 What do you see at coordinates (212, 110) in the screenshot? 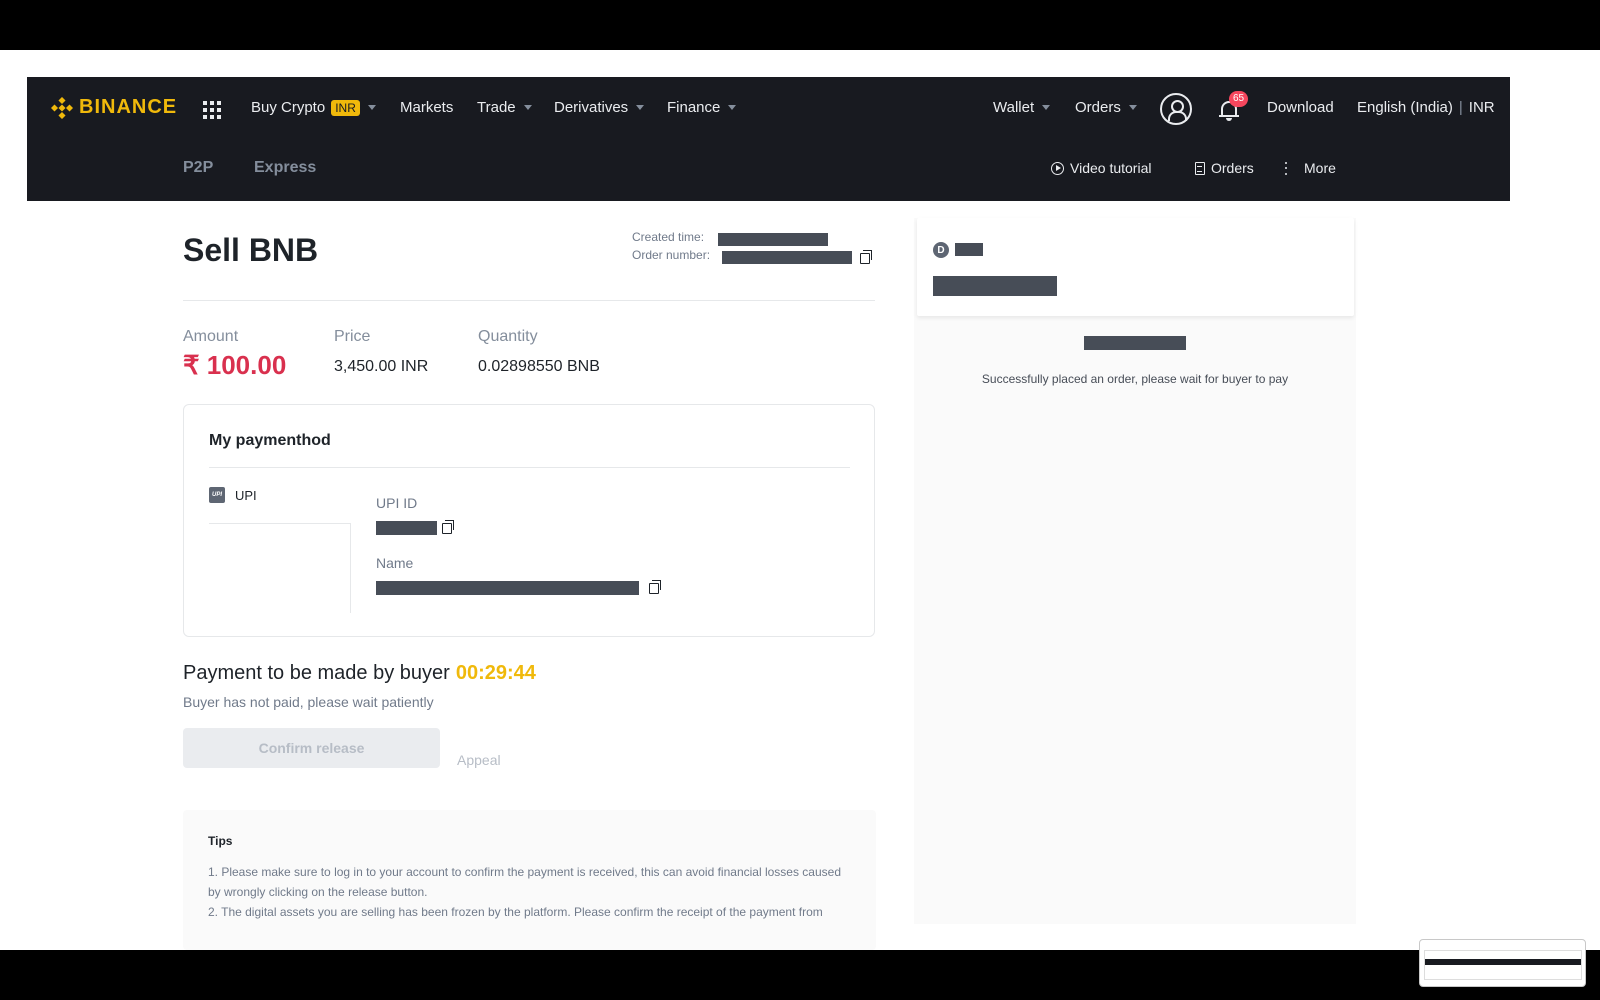
I see `apps-grid-icon` at bounding box center [212, 110].